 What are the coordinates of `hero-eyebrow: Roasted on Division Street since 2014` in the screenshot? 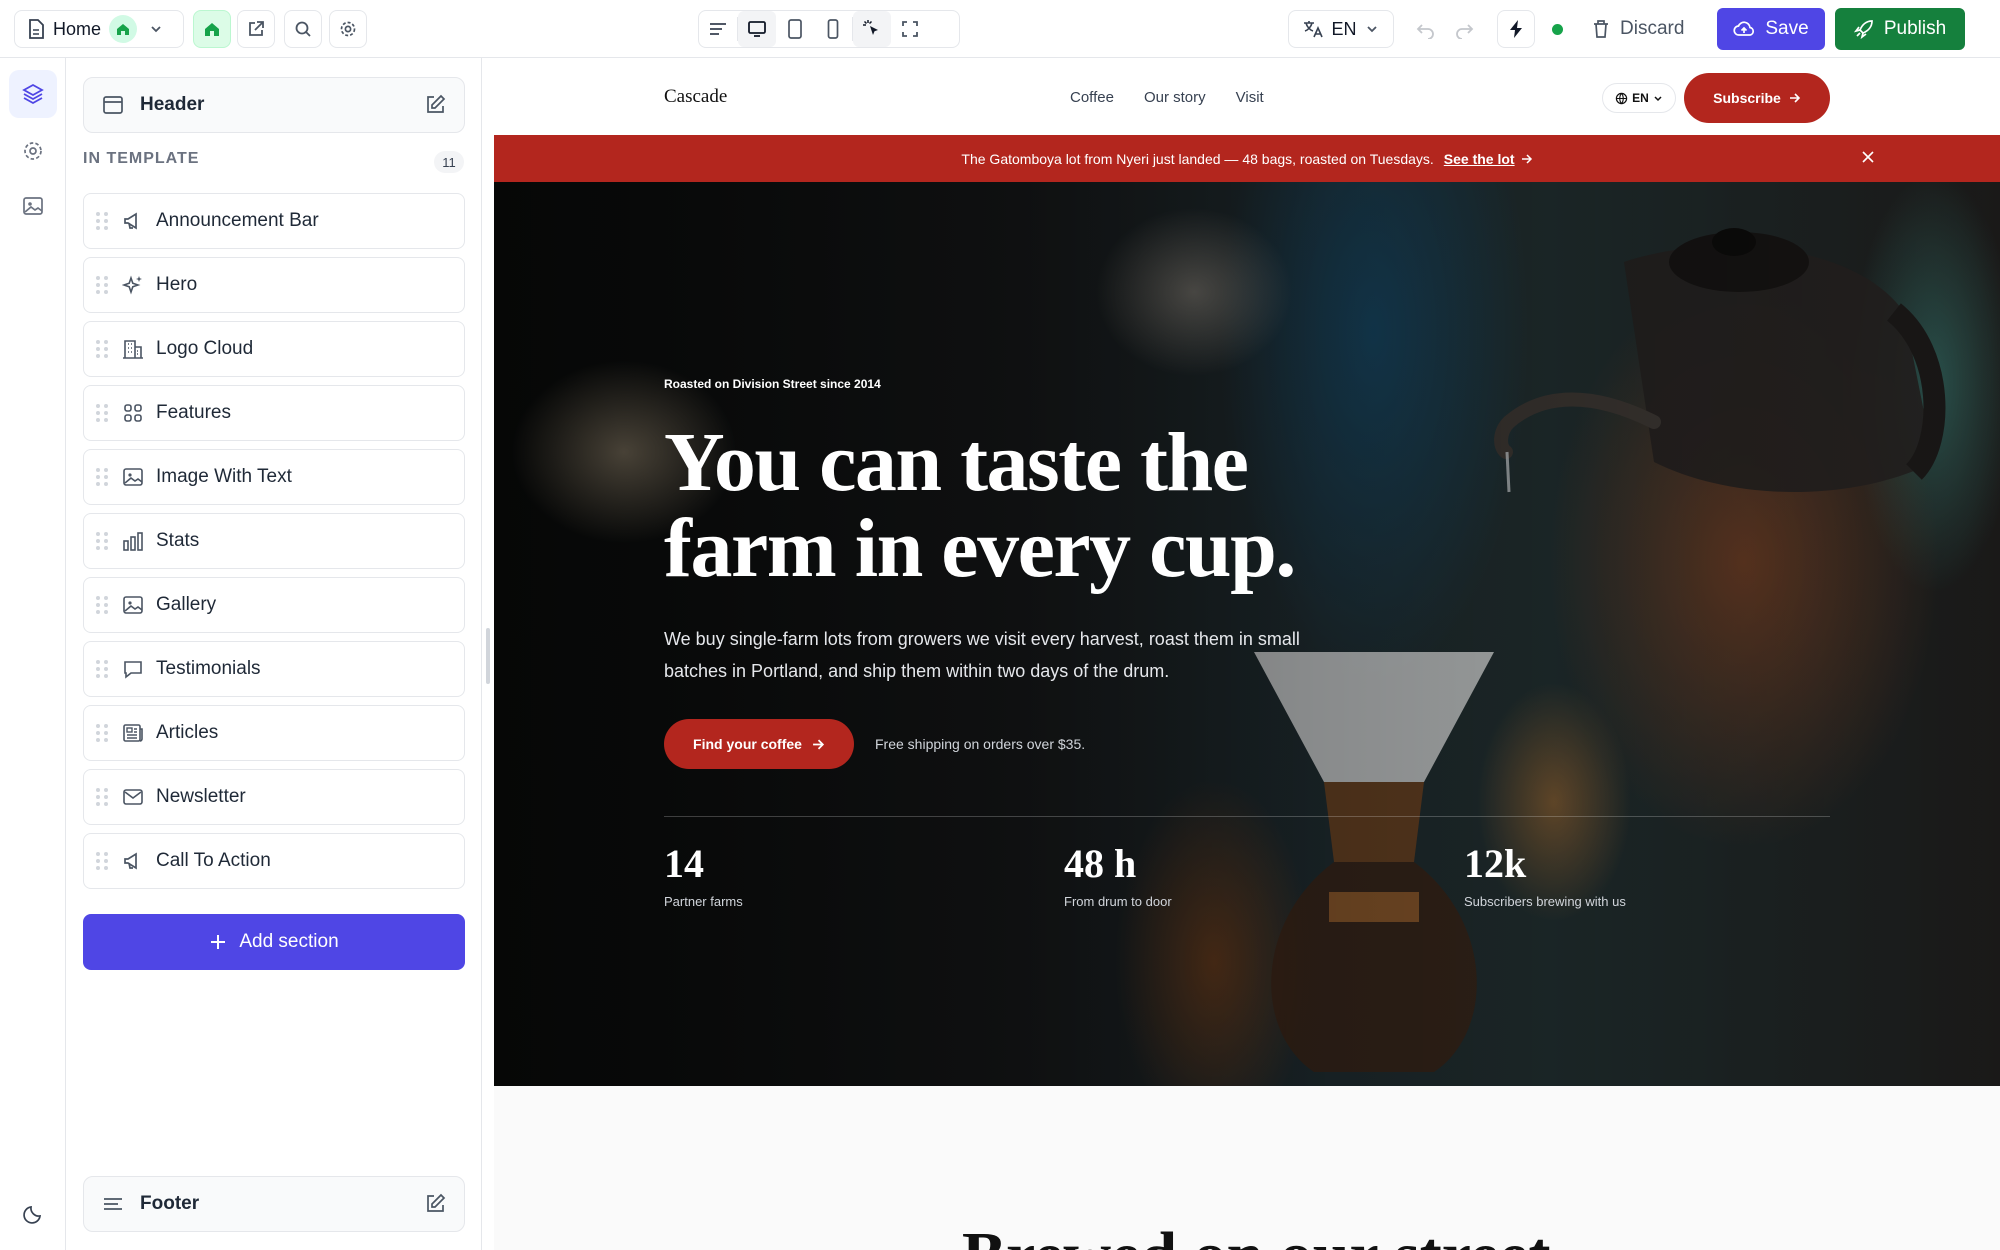 It's located at (772, 384).